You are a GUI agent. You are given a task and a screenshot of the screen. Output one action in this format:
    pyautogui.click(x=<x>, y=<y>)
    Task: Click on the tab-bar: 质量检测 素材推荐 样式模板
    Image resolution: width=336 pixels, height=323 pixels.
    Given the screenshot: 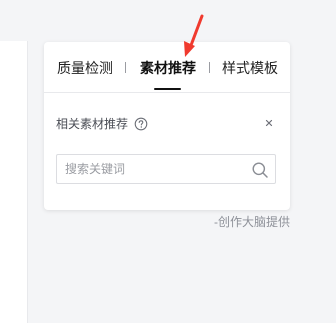 What is the action you would take?
    pyautogui.click(x=167, y=67)
    